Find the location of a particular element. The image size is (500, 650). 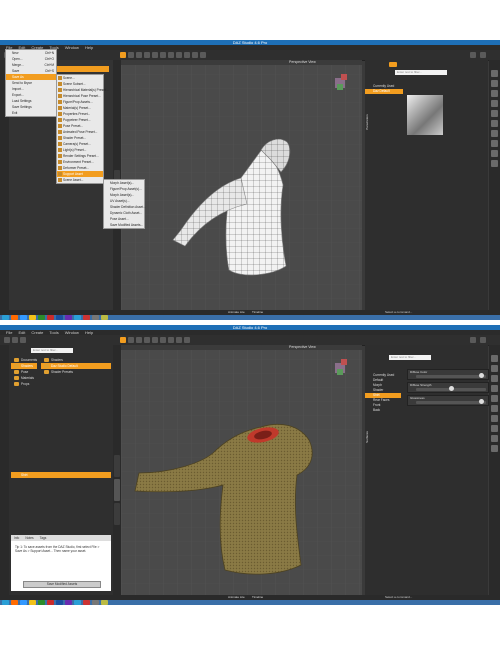

content-item: Shader Presets is located at coordinates (76, 372).